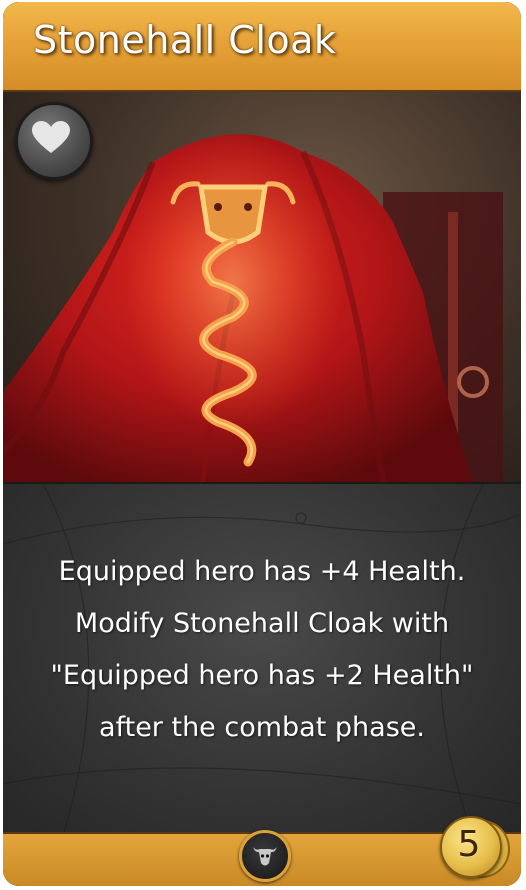 The height and width of the screenshot is (890, 526). I want to click on faction-badge, so click(265, 856).